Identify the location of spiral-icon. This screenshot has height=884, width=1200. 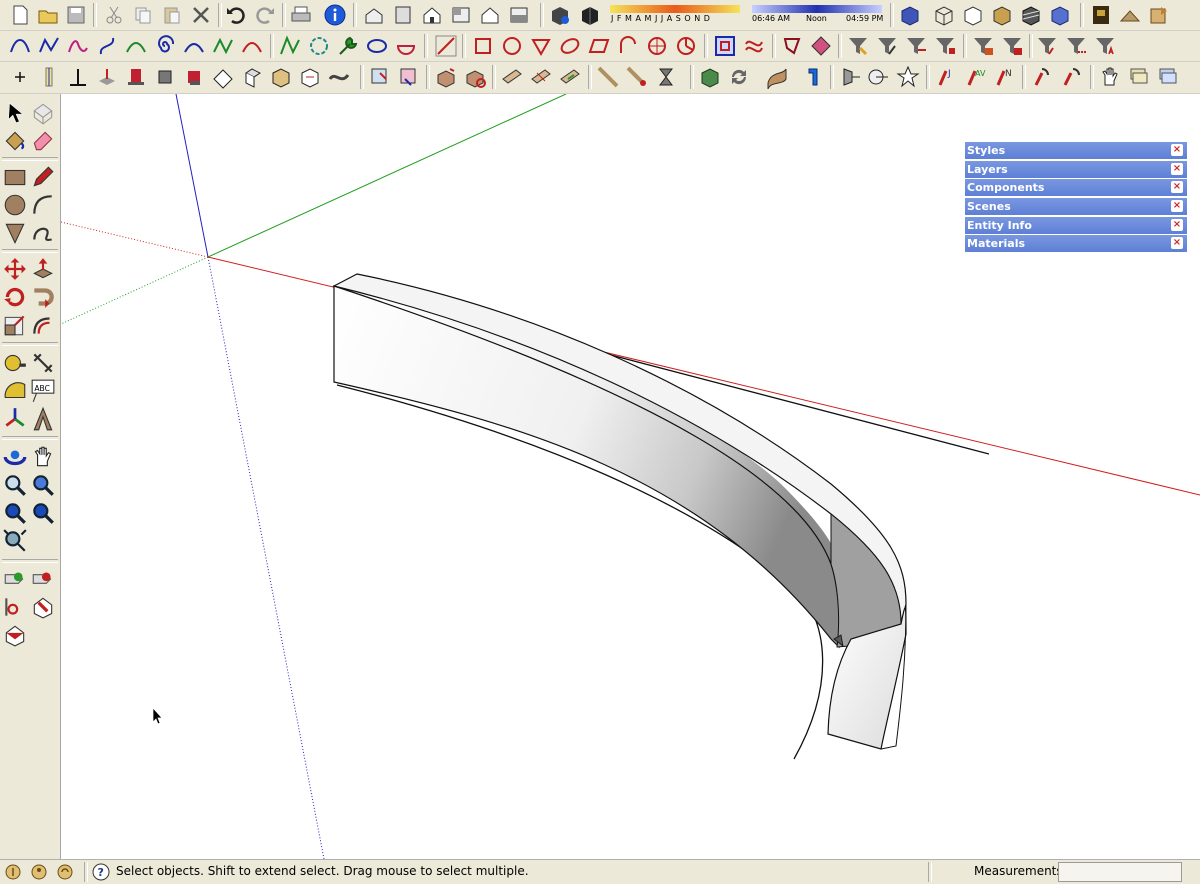
(165, 46).